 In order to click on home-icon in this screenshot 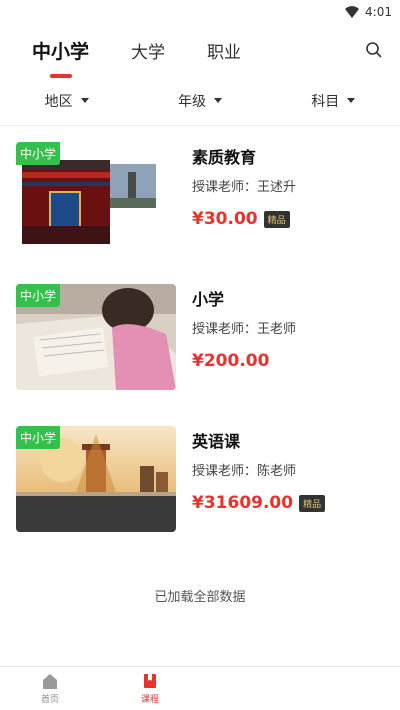, I will do `click(50, 681)`.